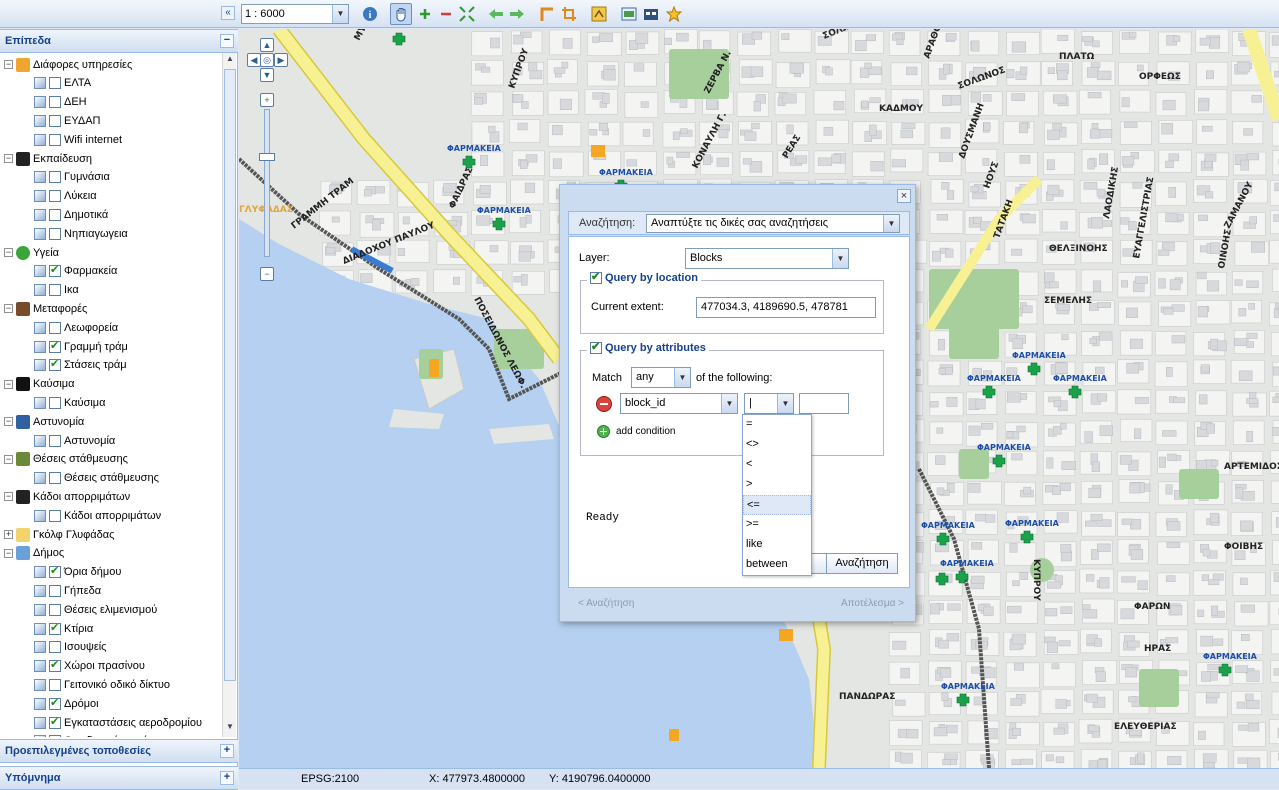 The image size is (1279, 790). Describe the element at coordinates (401, 14) in the screenshot. I see `pan-hand-icon` at that location.